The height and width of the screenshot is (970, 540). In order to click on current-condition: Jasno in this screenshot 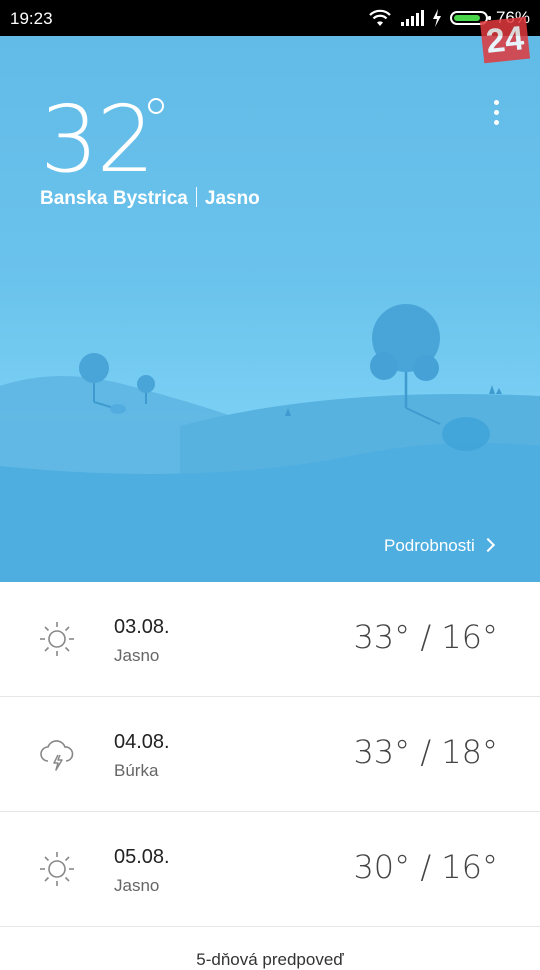, I will do `click(232, 198)`.